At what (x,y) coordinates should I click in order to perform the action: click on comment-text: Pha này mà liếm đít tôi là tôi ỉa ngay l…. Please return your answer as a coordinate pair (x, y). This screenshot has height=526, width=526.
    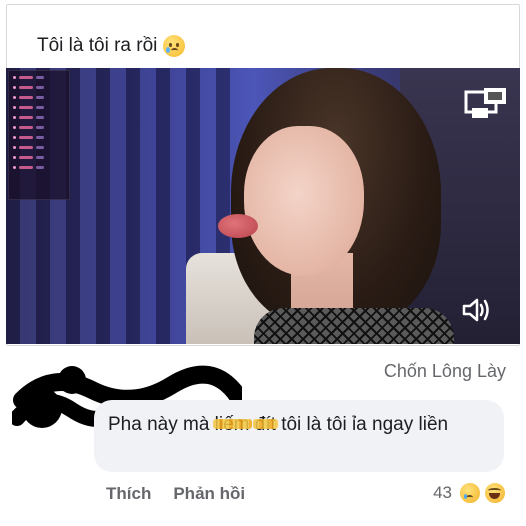
    Looking at the image, I should click on (303, 424).